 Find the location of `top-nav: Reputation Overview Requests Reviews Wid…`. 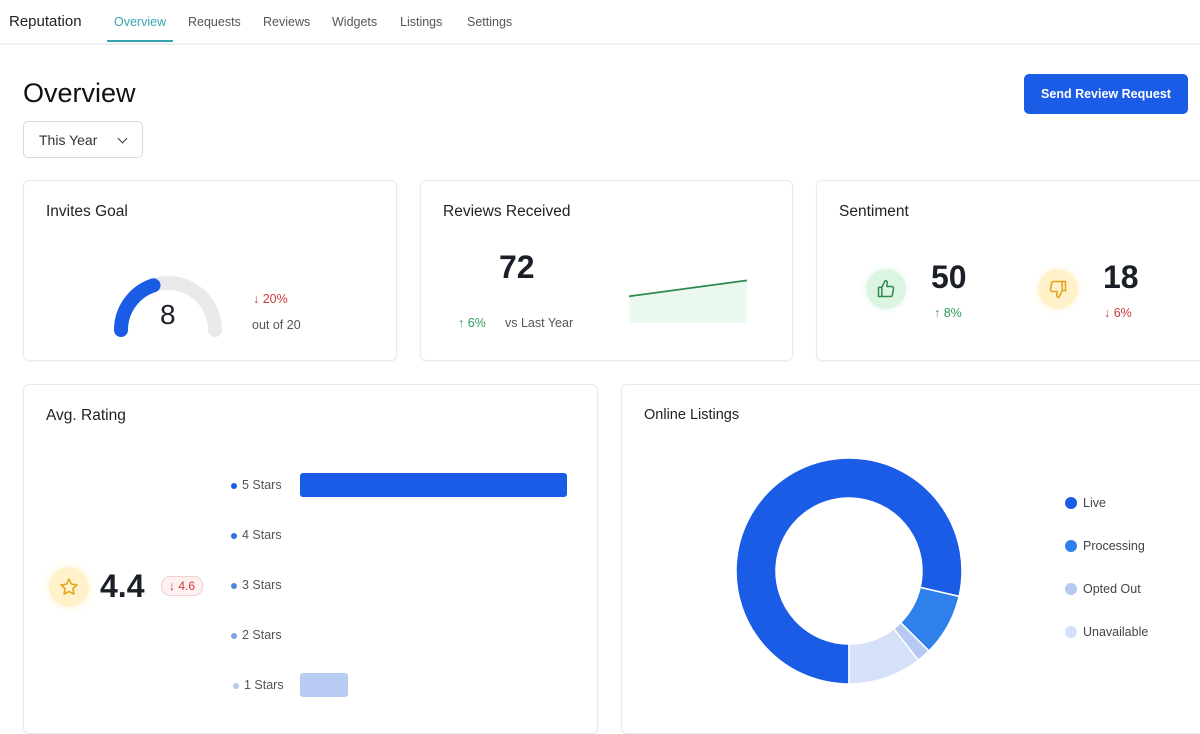

top-nav: Reputation Overview Requests Reviews Wid… is located at coordinates (600, 22).